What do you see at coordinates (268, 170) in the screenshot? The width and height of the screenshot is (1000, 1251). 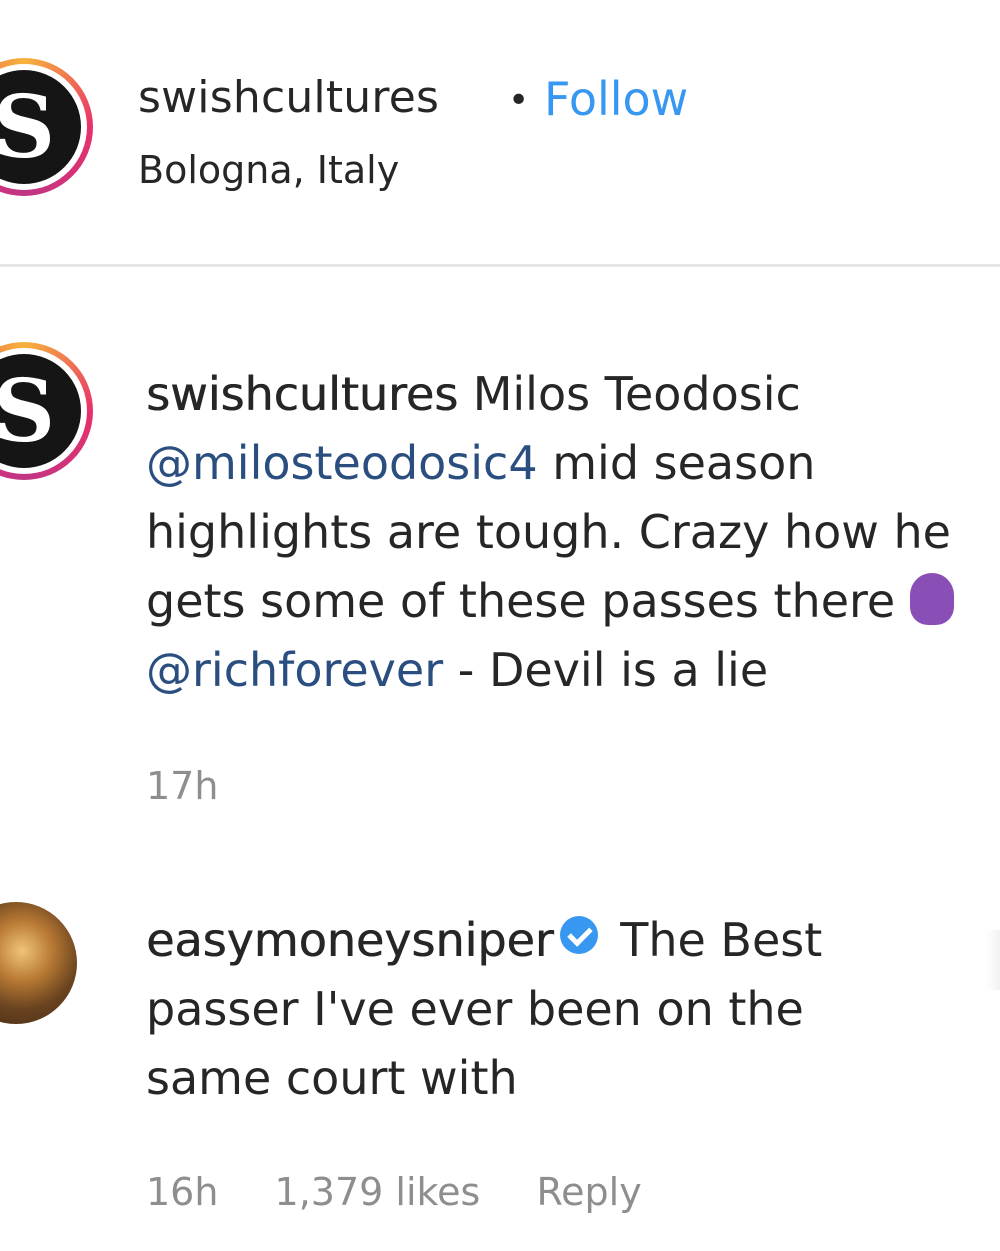 I see `post-location: Bologna, Italy` at bounding box center [268, 170].